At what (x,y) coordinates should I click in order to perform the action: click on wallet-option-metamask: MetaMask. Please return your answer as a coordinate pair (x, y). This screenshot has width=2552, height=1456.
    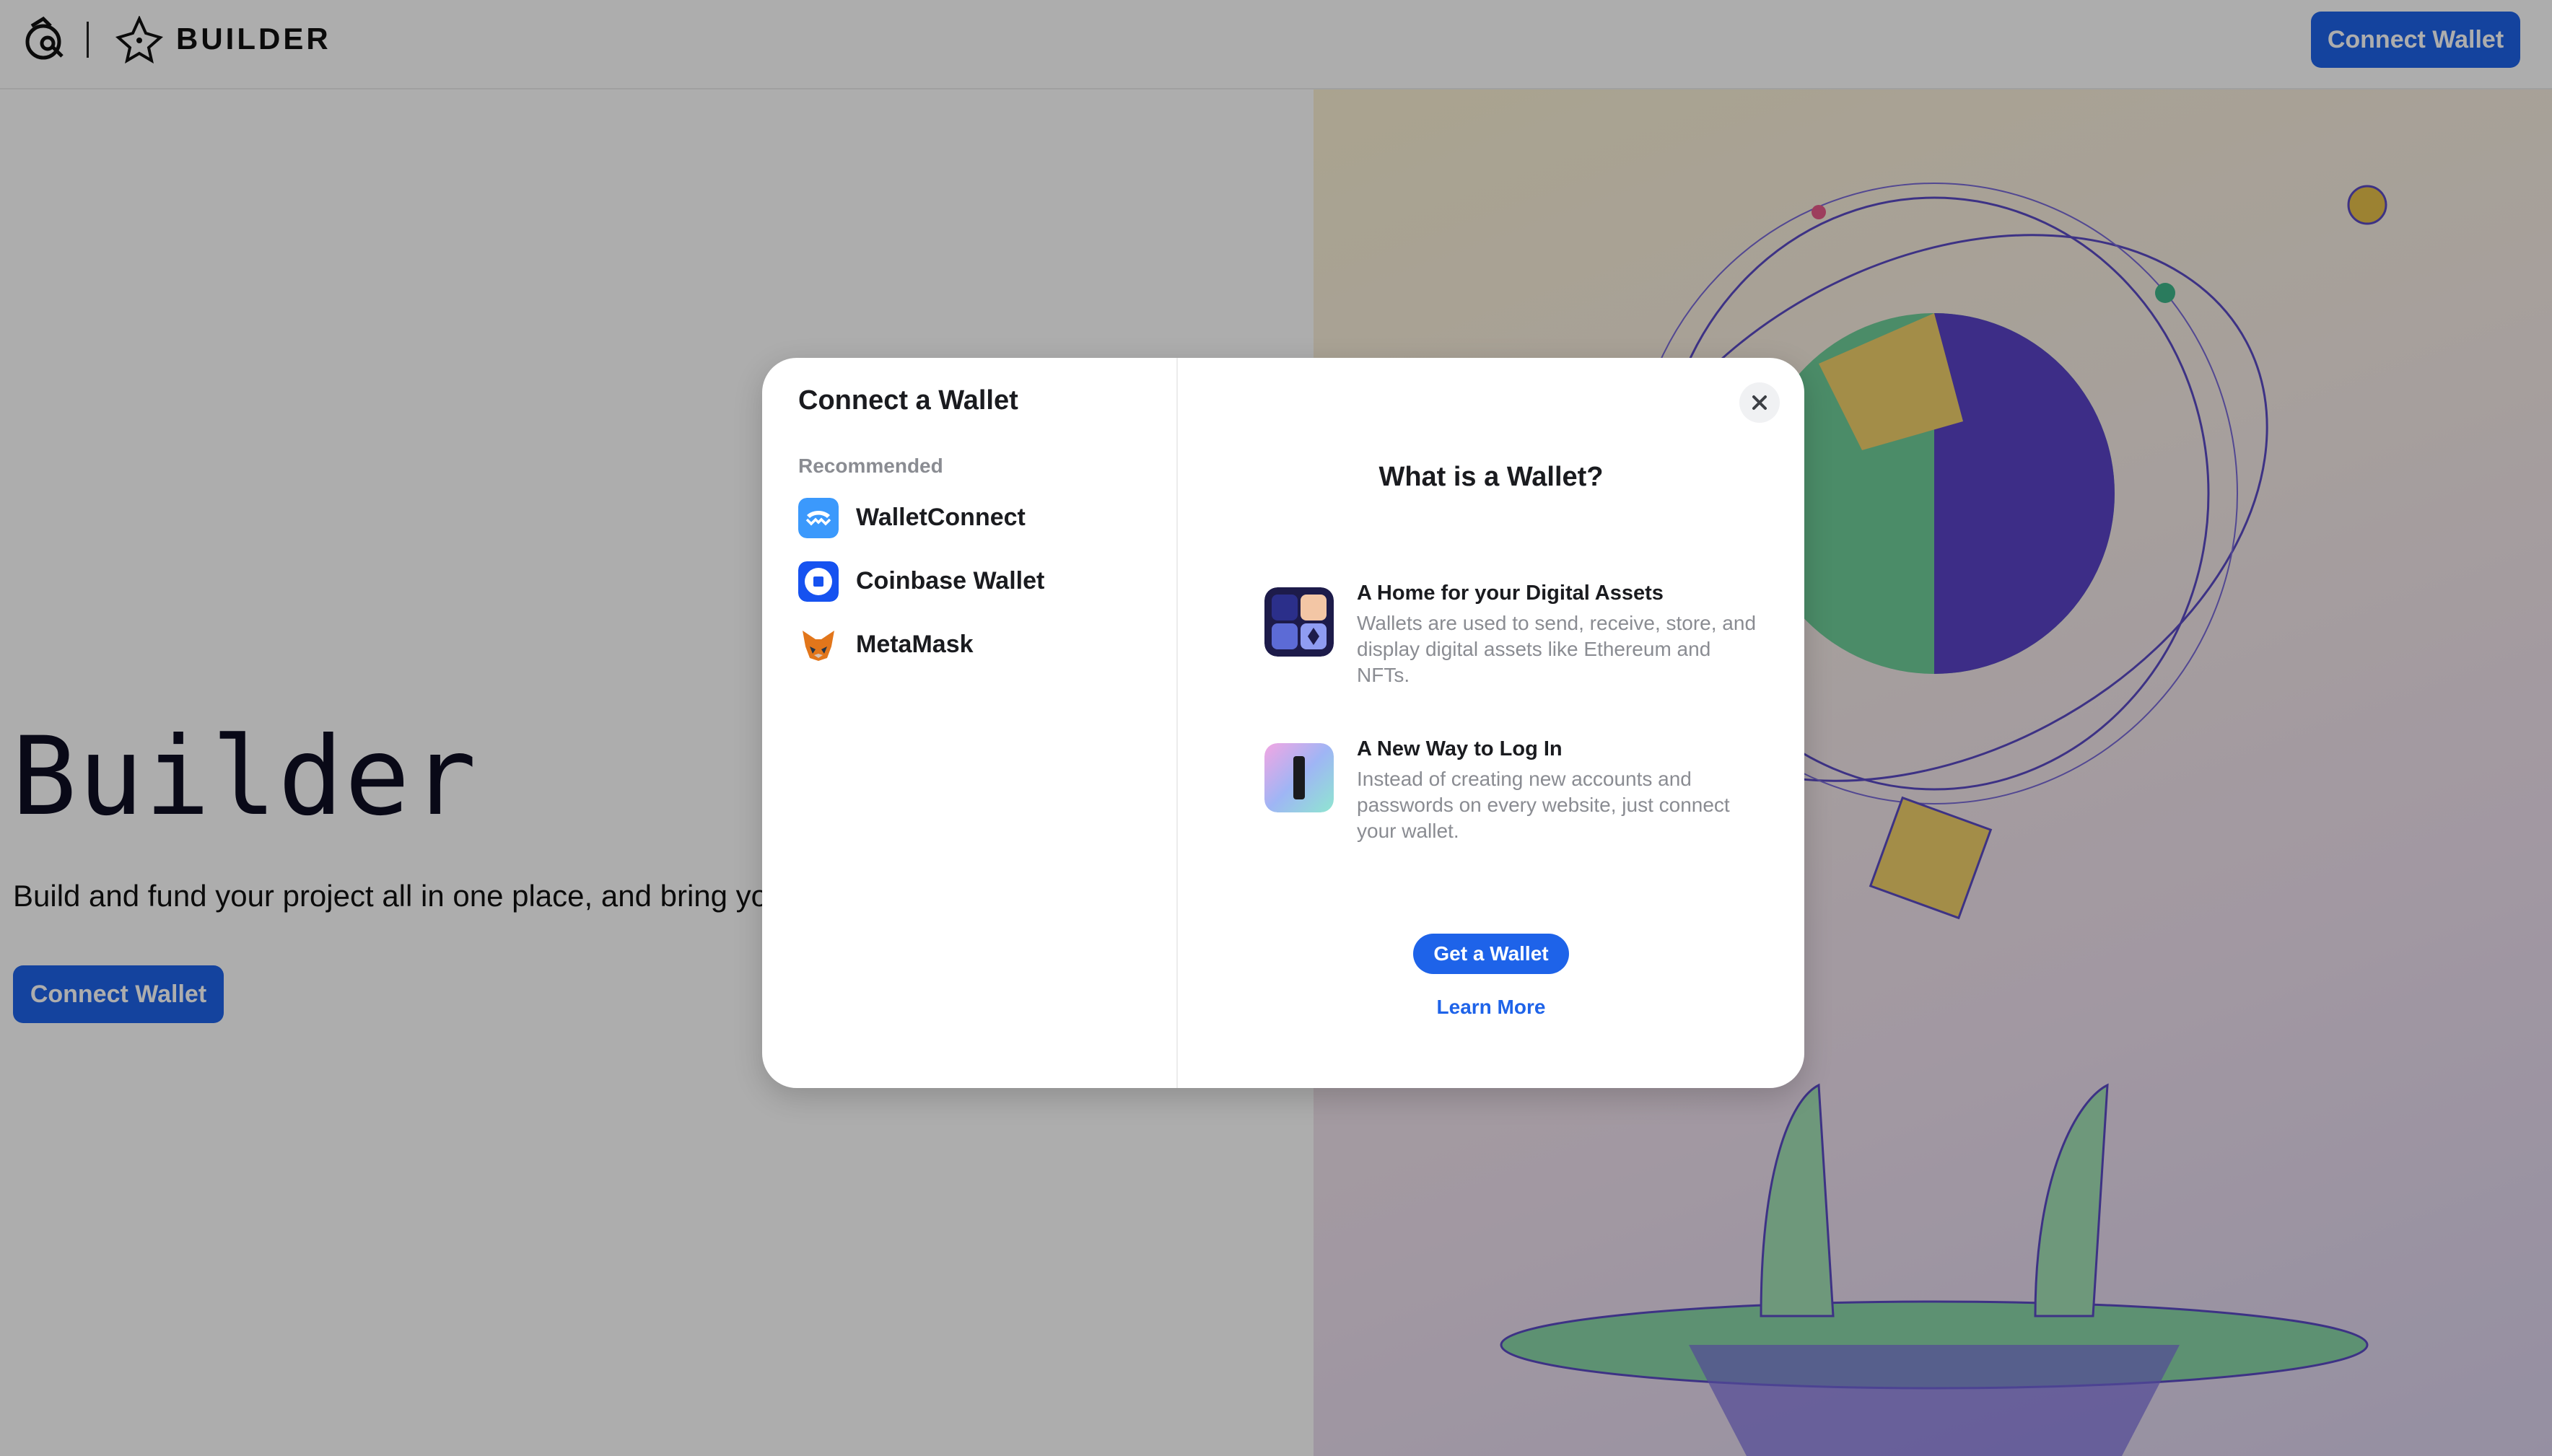
    Looking at the image, I should click on (968, 643).